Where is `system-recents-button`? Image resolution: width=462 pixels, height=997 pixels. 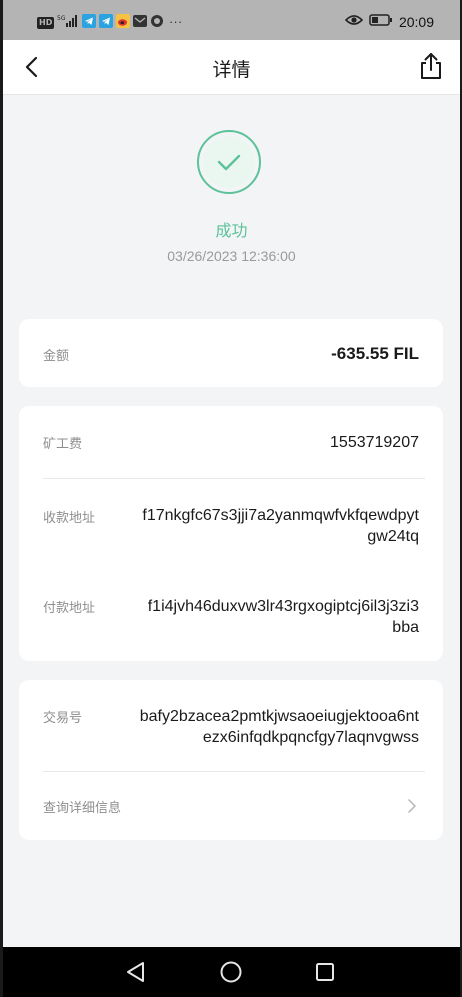
system-recents-button is located at coordinates (325, 972).